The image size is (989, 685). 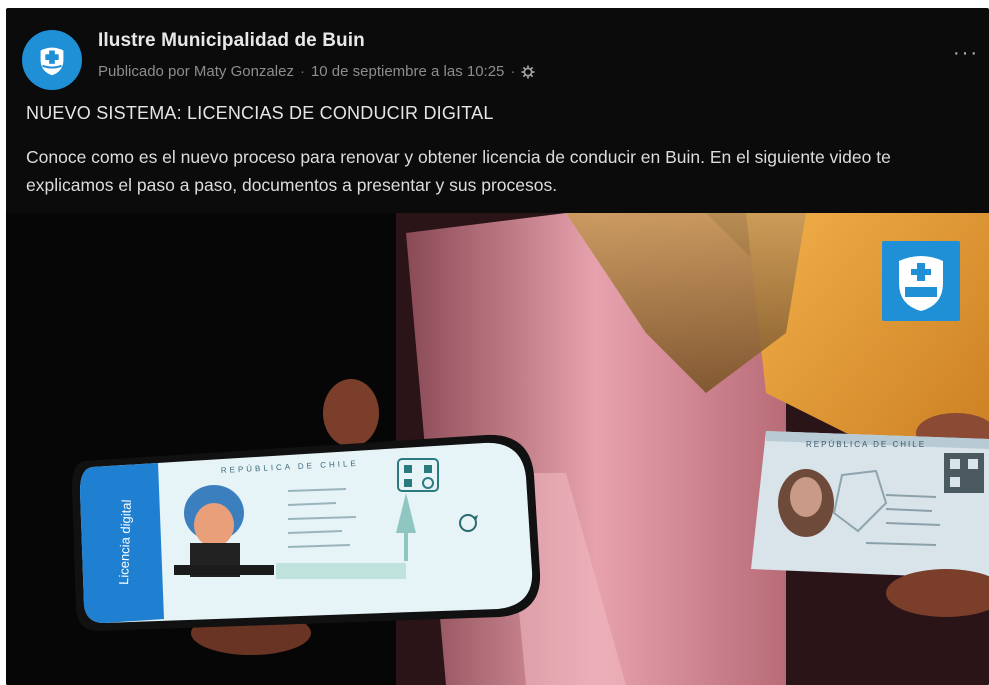 I want to click on left-hand, so click(x=351, y=413).